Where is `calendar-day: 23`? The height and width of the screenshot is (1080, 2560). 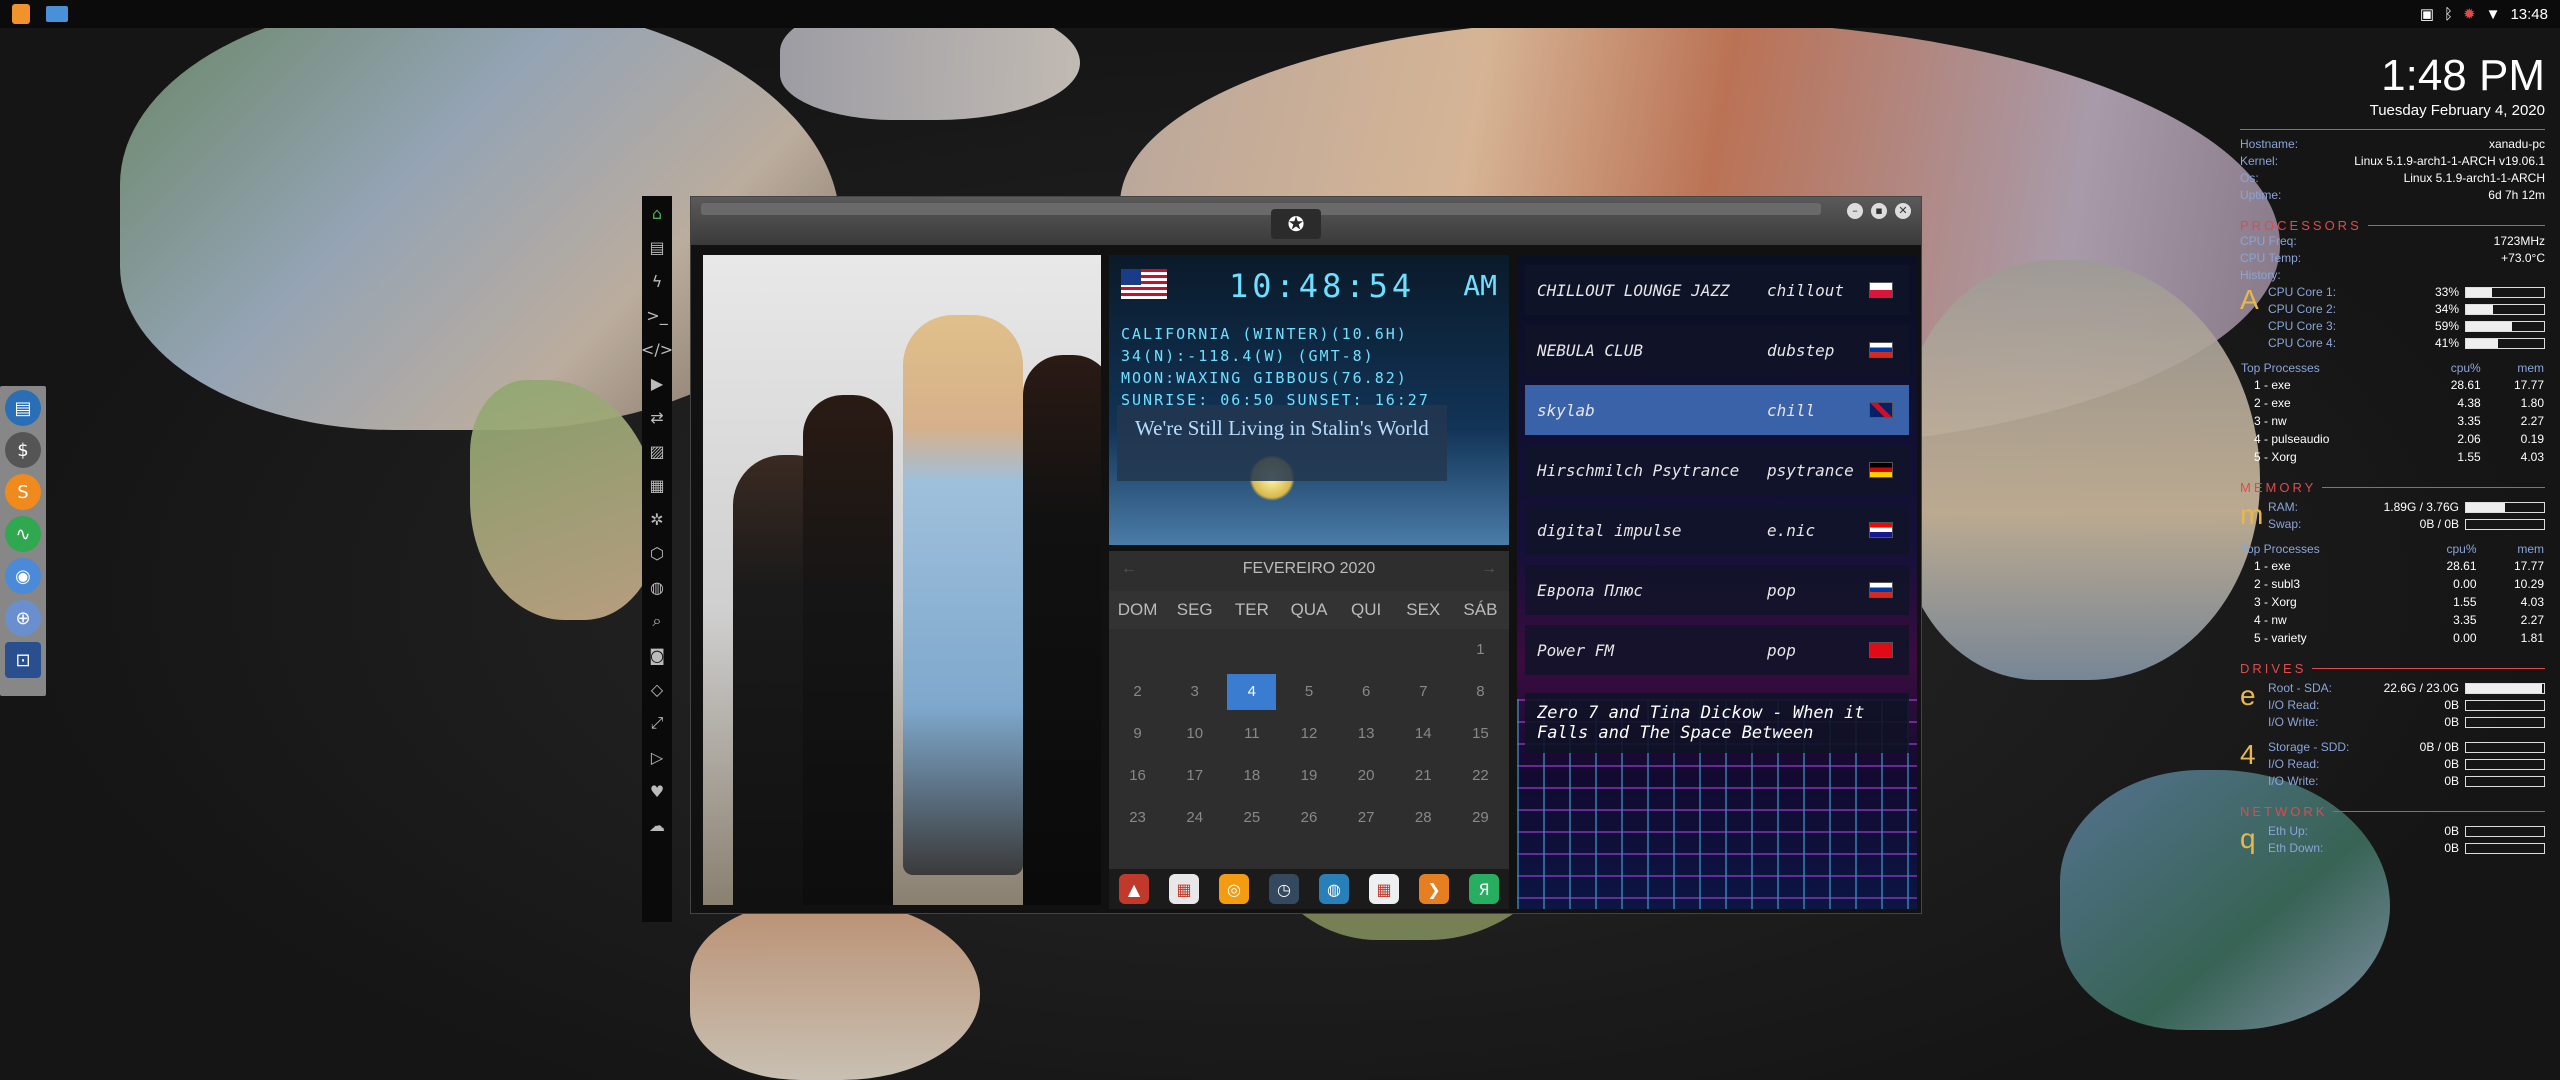 calendar-day: 23 is located at coordinates (1137, 818).